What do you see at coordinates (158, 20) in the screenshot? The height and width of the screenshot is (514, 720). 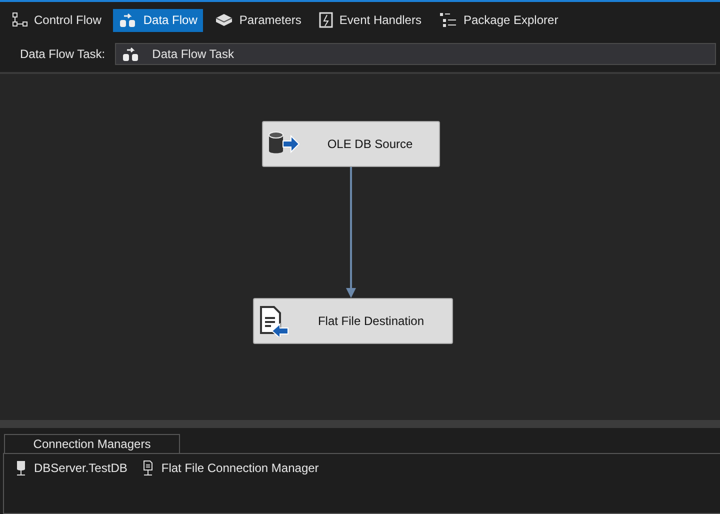 I see `designer-tab: Data Flow` at bounding box center [158, 20].